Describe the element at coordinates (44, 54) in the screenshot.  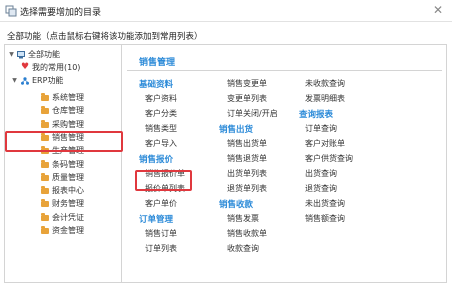
I see `tree-root-label: 全部功能` at that location.